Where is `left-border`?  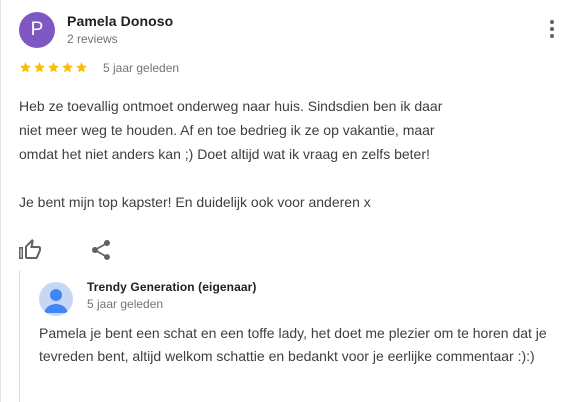
left-border is located at coordinates (0, 201).